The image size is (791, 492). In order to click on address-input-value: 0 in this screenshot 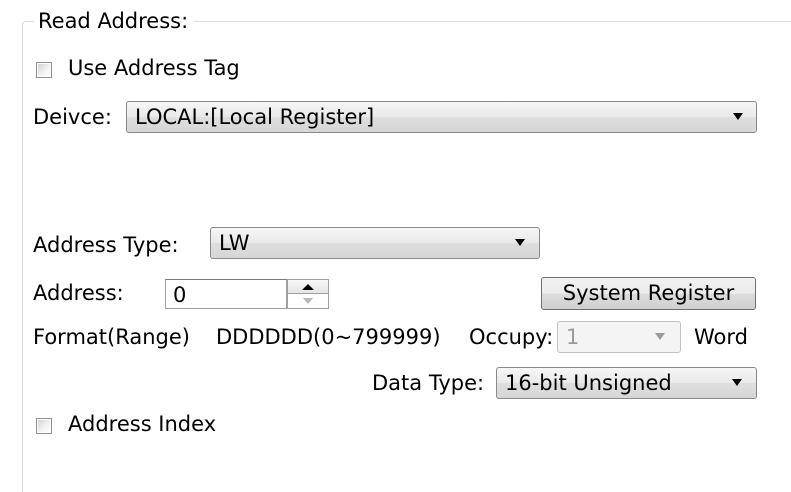, I will do `click(180, 295)`.